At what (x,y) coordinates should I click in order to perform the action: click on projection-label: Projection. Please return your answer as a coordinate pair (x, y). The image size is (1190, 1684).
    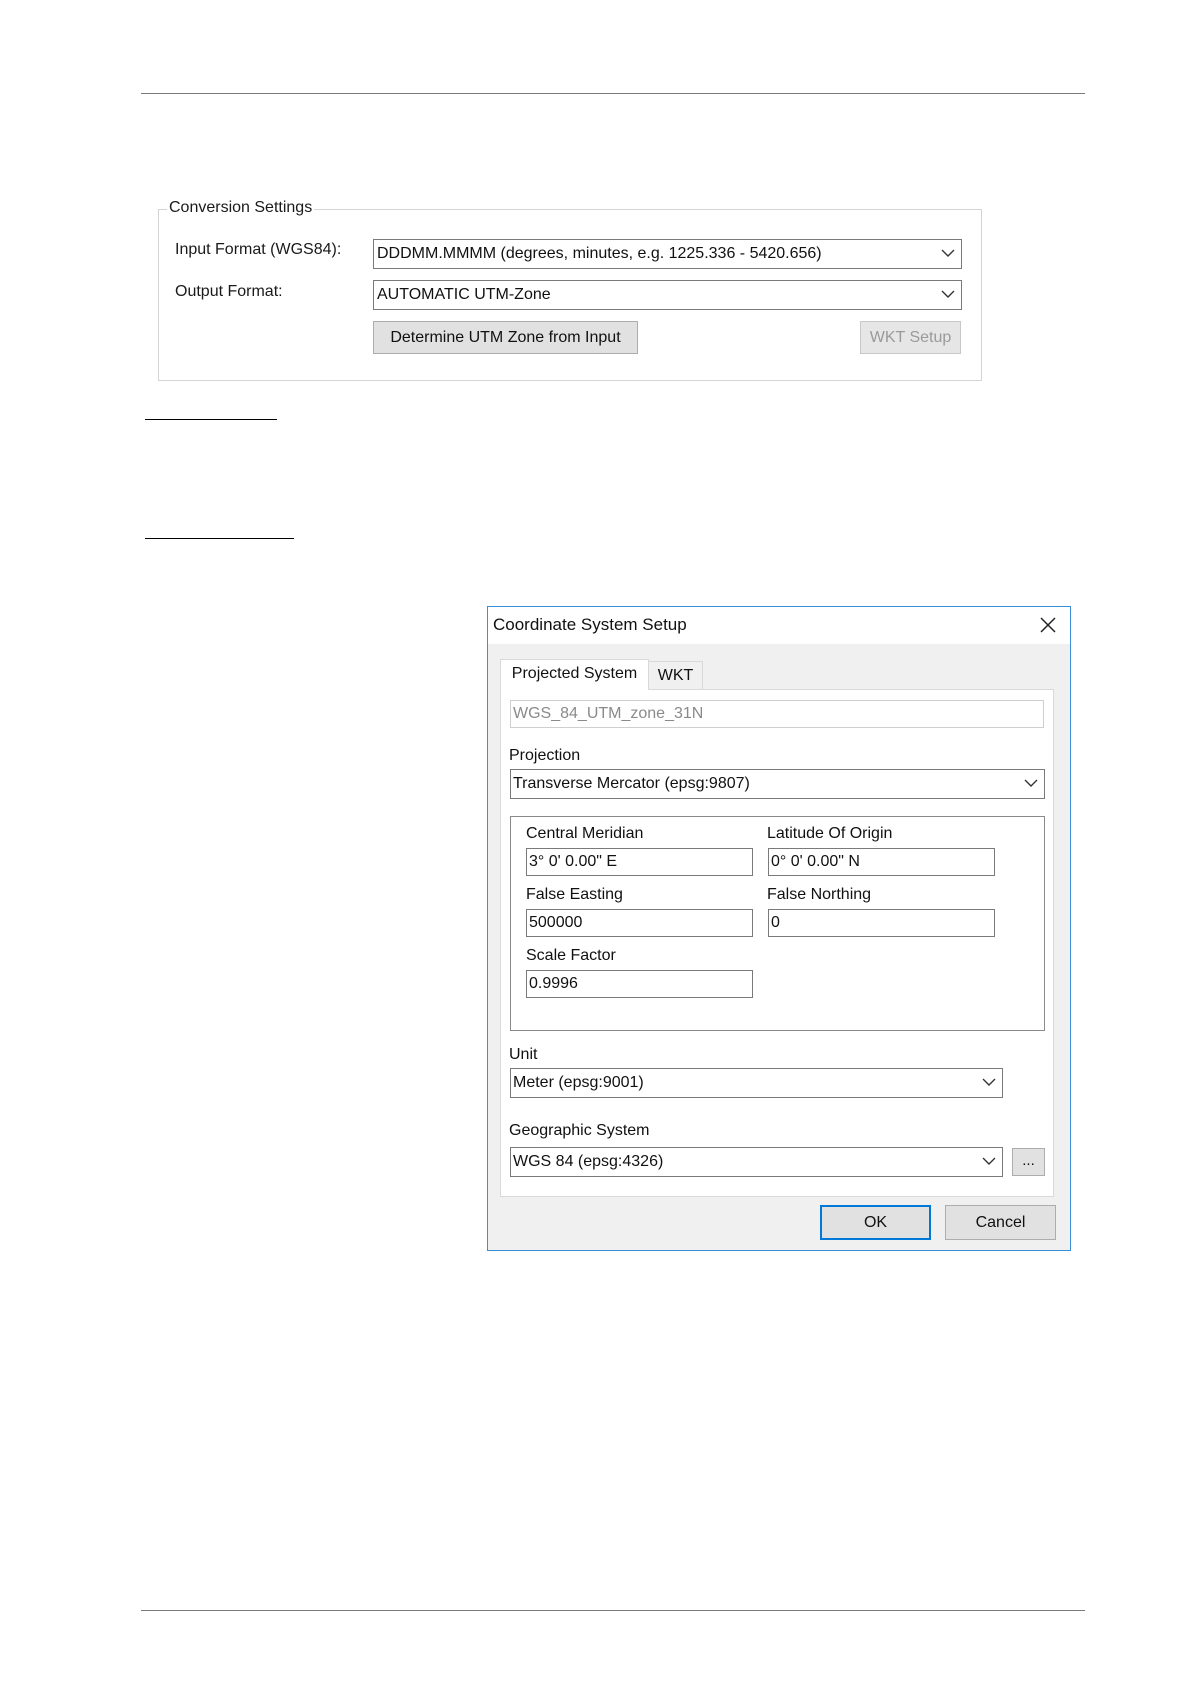
    Looking at the image, I should click on (545, 755).